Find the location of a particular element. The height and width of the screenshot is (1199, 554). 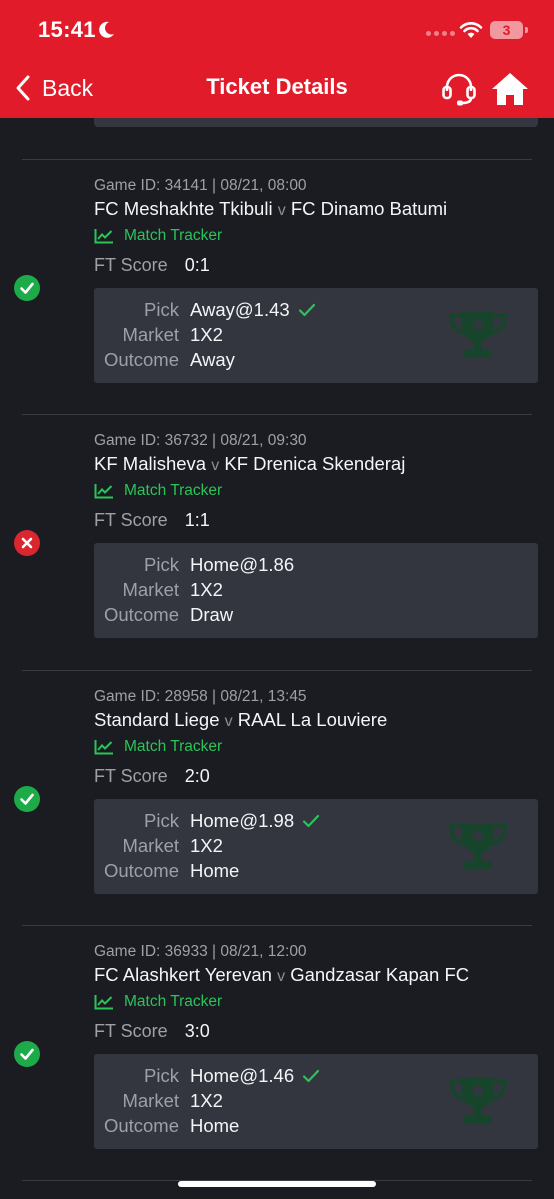

home-team: Standard Liege is located at coordinates (157, 719).